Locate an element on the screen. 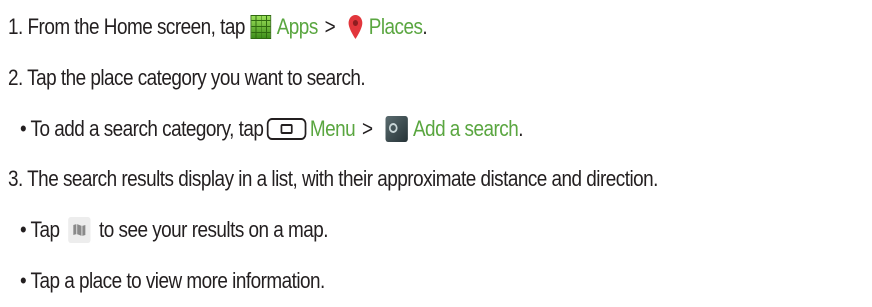 The height and width of the screenshot is (307, 872). bullet-prefix: • To add a search category, tap is located at coordinates (142, 128).